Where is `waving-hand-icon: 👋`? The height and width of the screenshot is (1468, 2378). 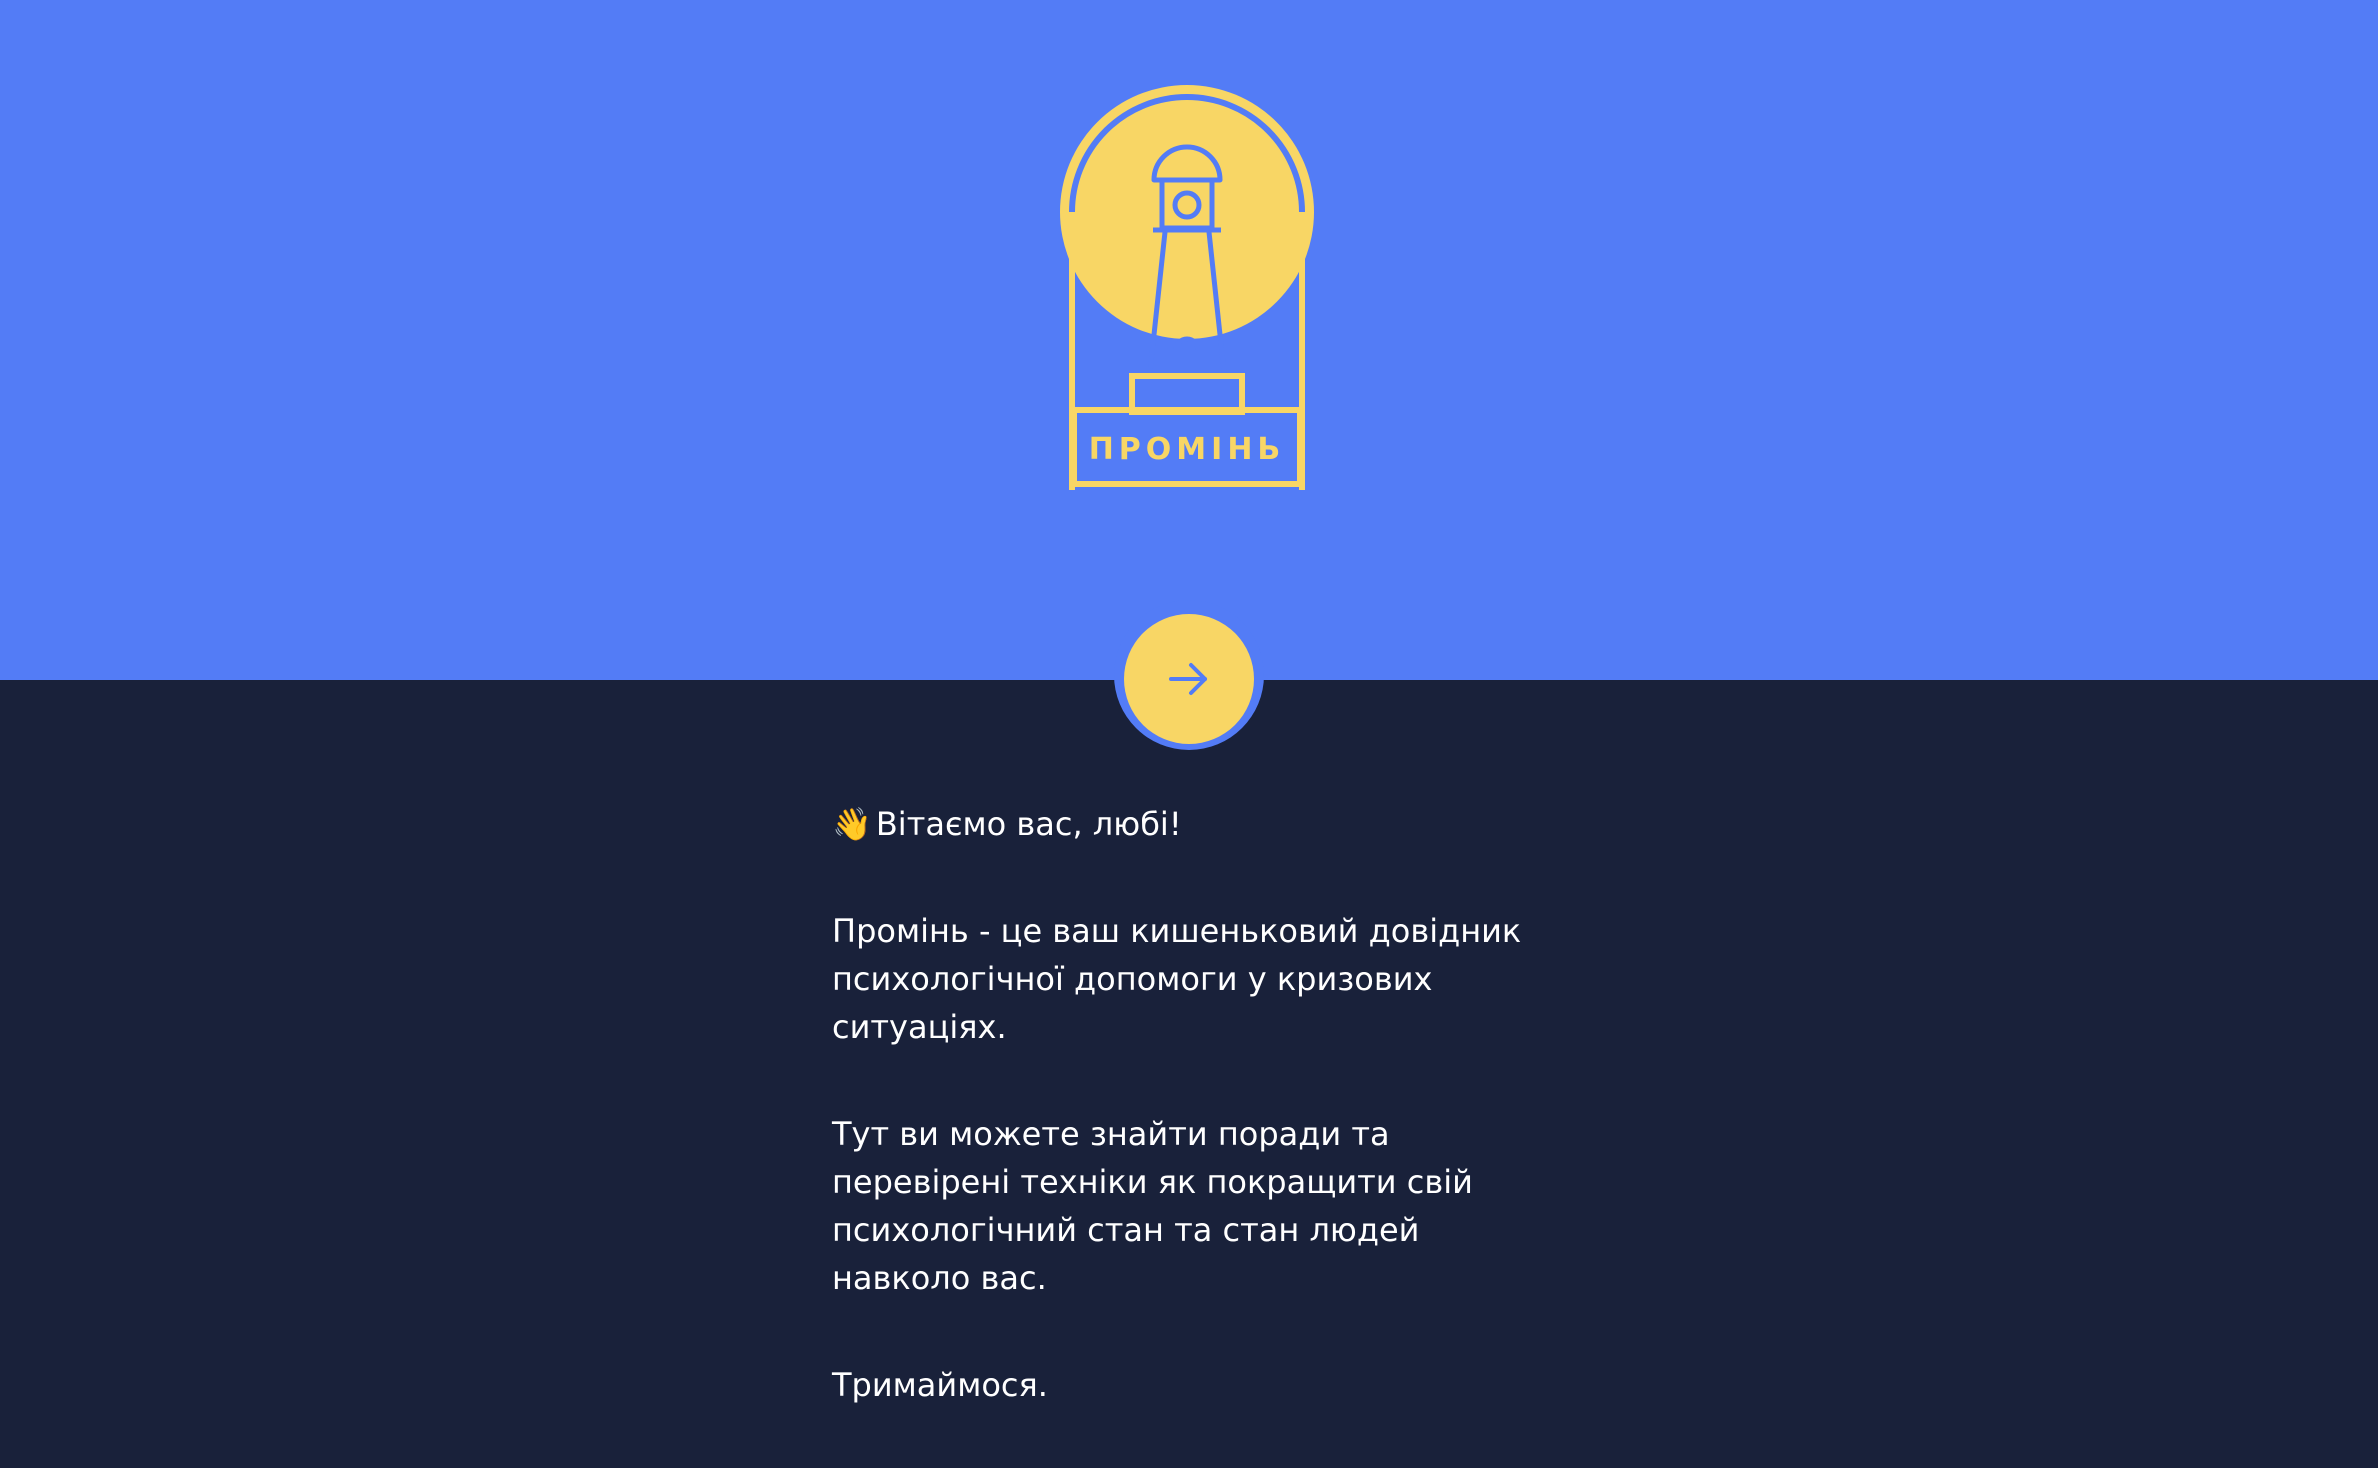
waving-hand-icon: 👋 is located at coordinates (852, 824).